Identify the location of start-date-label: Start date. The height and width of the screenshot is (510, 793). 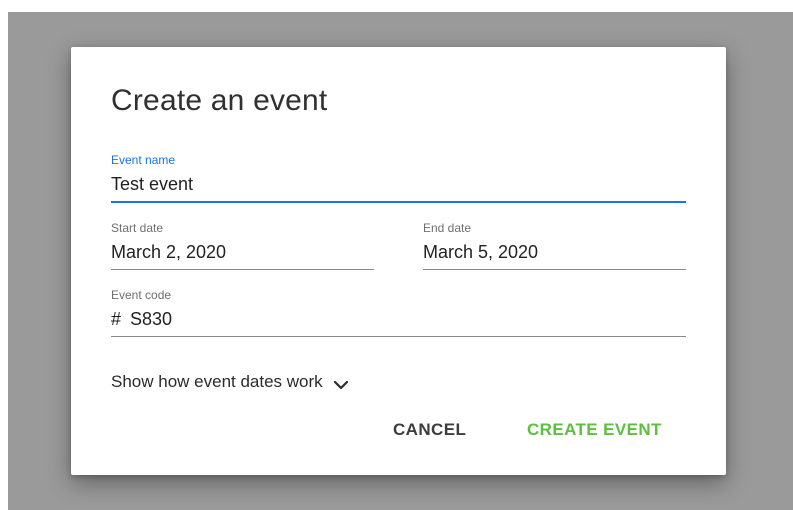
(137, 228).